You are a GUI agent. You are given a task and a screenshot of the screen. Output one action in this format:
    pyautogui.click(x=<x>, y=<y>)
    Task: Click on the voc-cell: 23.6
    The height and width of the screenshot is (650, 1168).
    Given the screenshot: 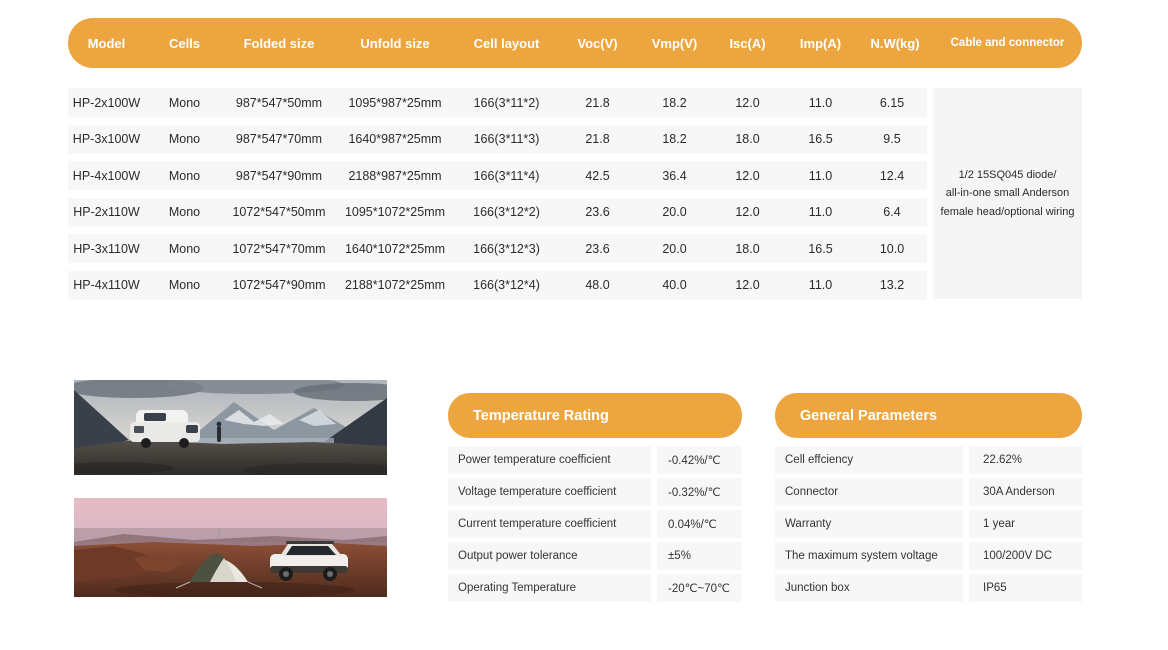 What is the action you would take?
    pyautogui.click(x=597, y=212)
    